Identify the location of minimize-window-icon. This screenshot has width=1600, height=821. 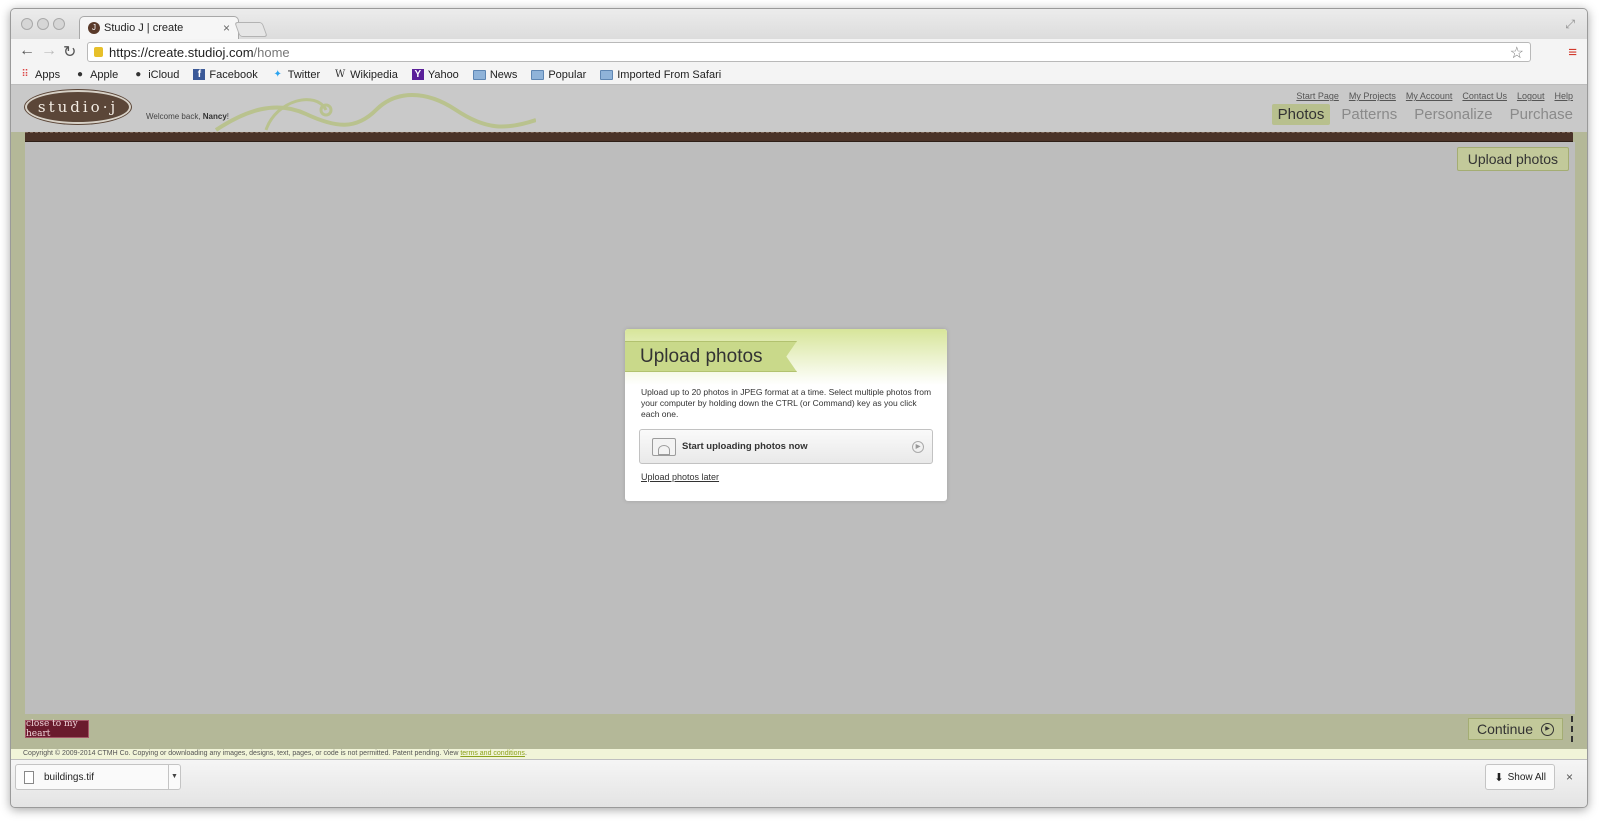
(43, 24).